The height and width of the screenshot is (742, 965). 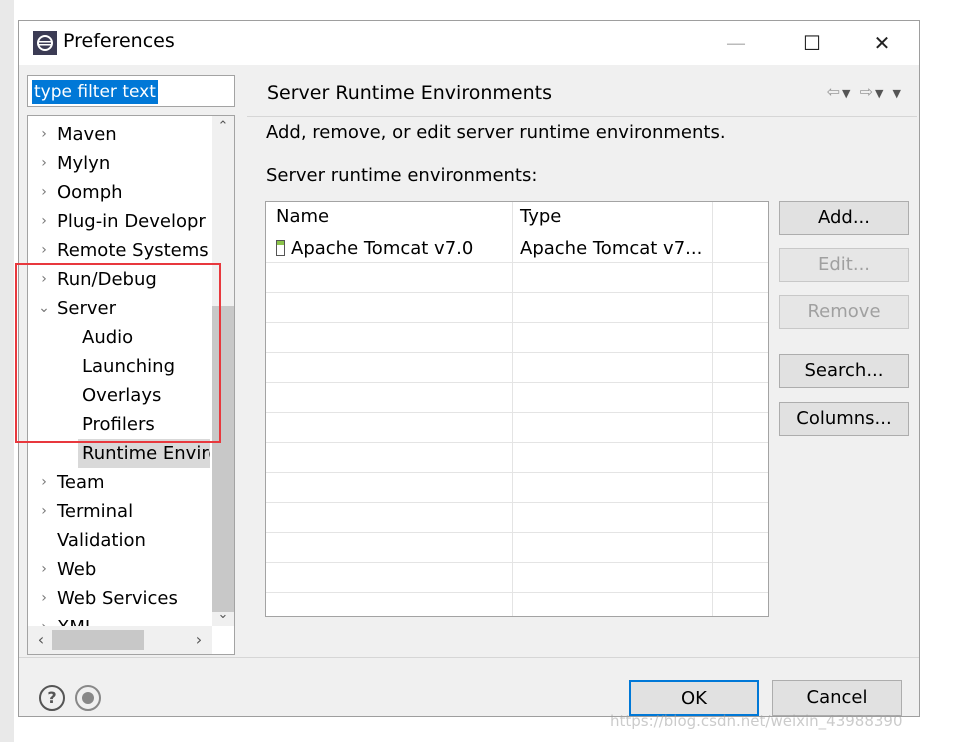 I want to click on tree-item-audio: Audio, so click(x=119, y=337).